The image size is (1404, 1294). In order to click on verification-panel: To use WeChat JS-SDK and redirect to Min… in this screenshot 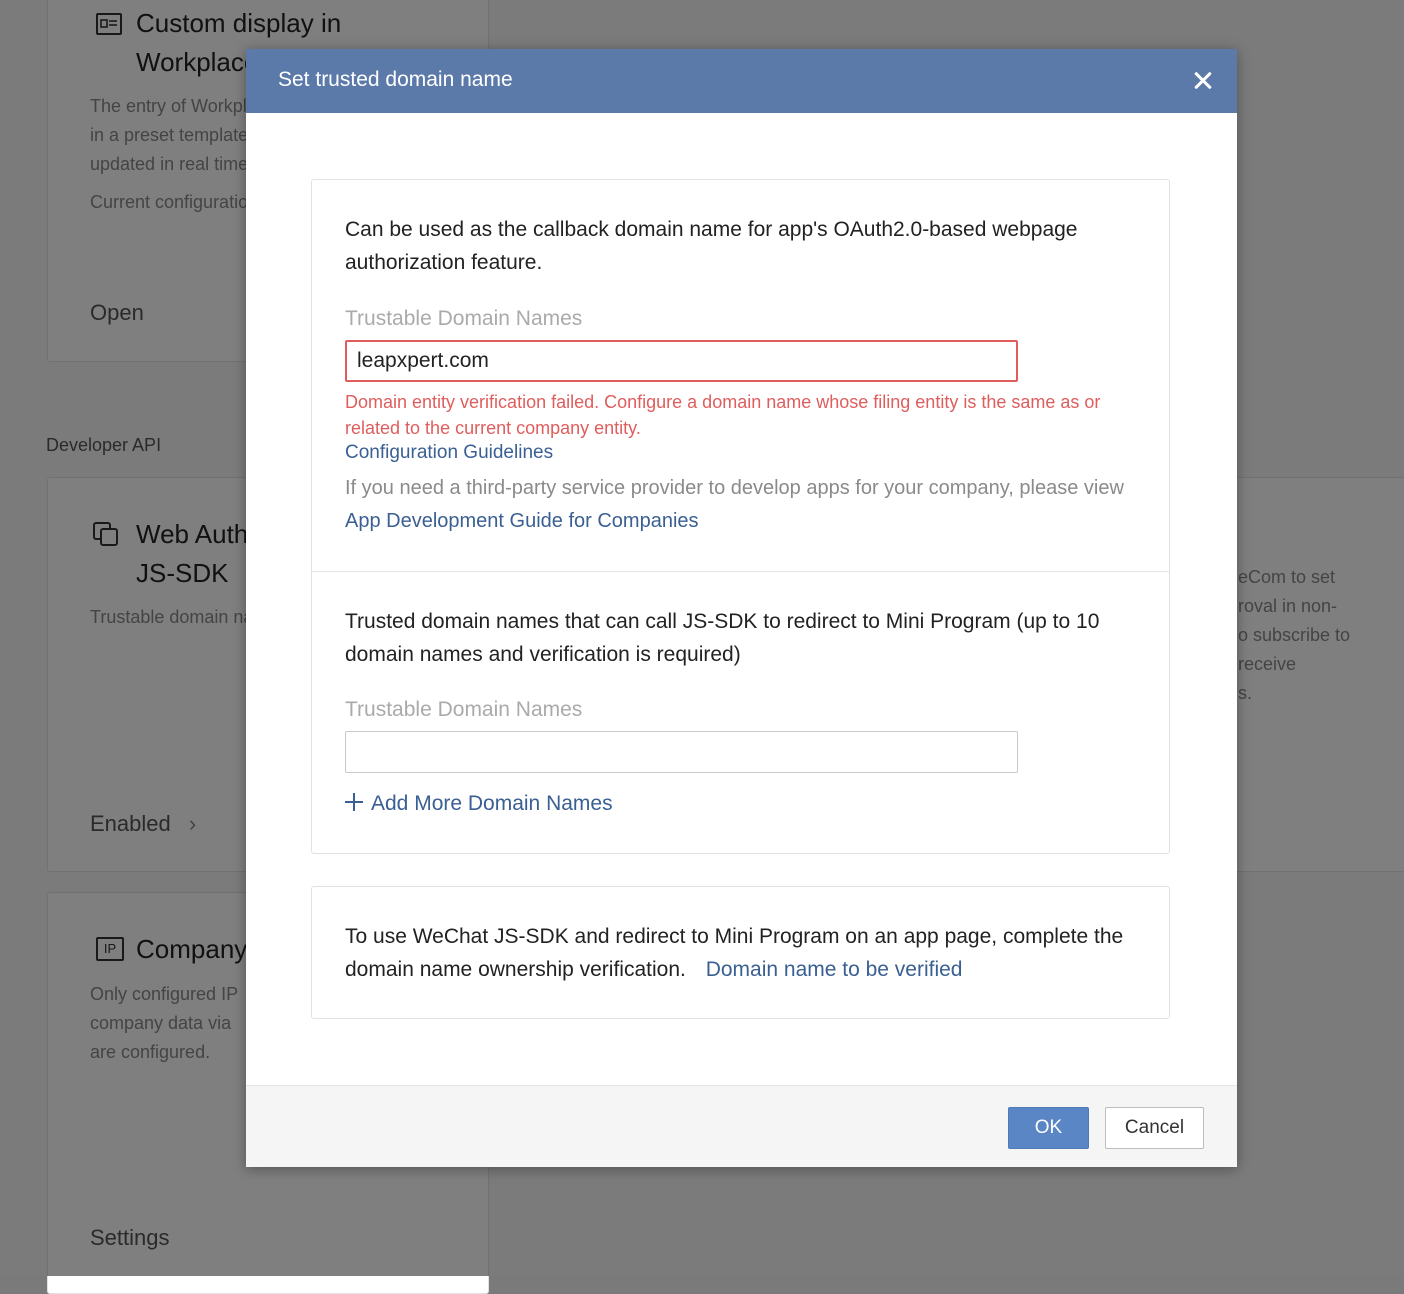, I will do `click(740, 952)`.